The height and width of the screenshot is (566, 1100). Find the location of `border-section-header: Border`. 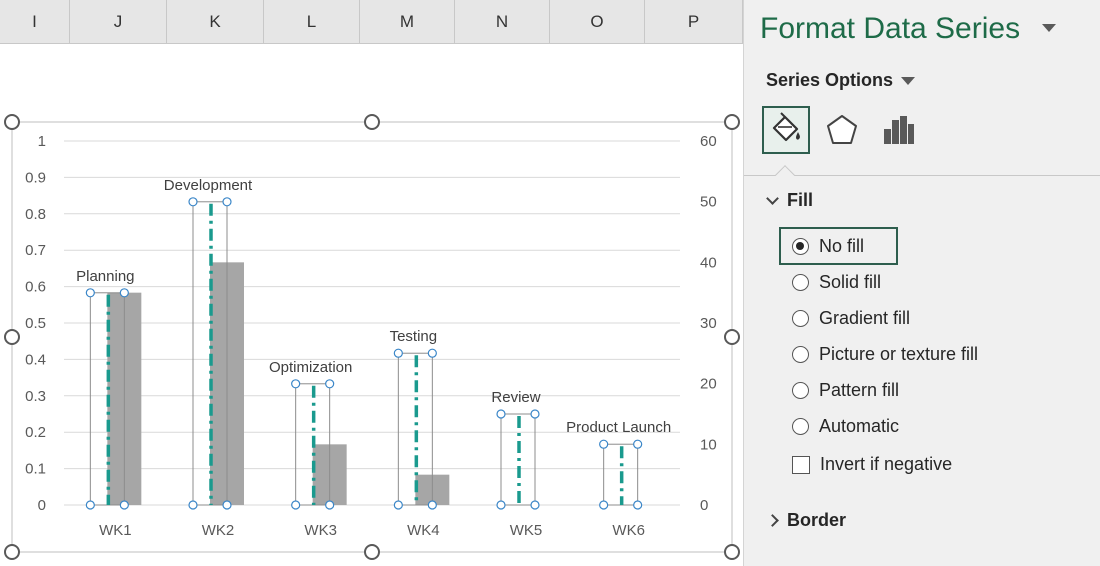

border-section-header: Border is located at coordinates (806, 520).